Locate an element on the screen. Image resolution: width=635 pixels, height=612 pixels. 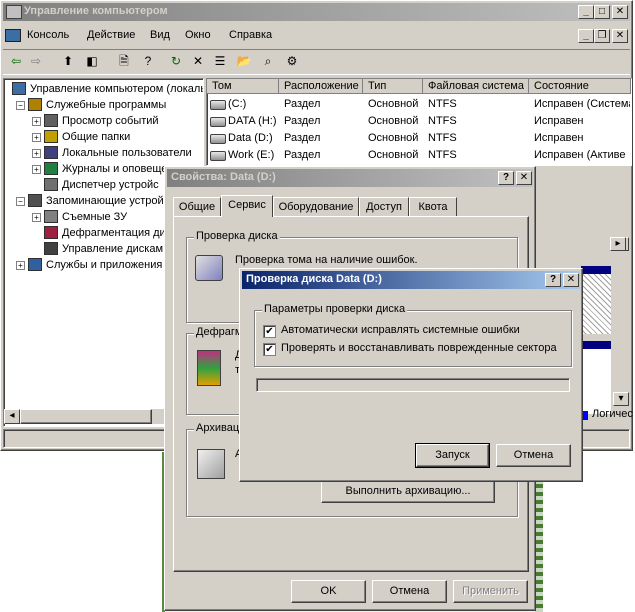
tab-hardware: Оборудование is located at coordinates (316, 206).